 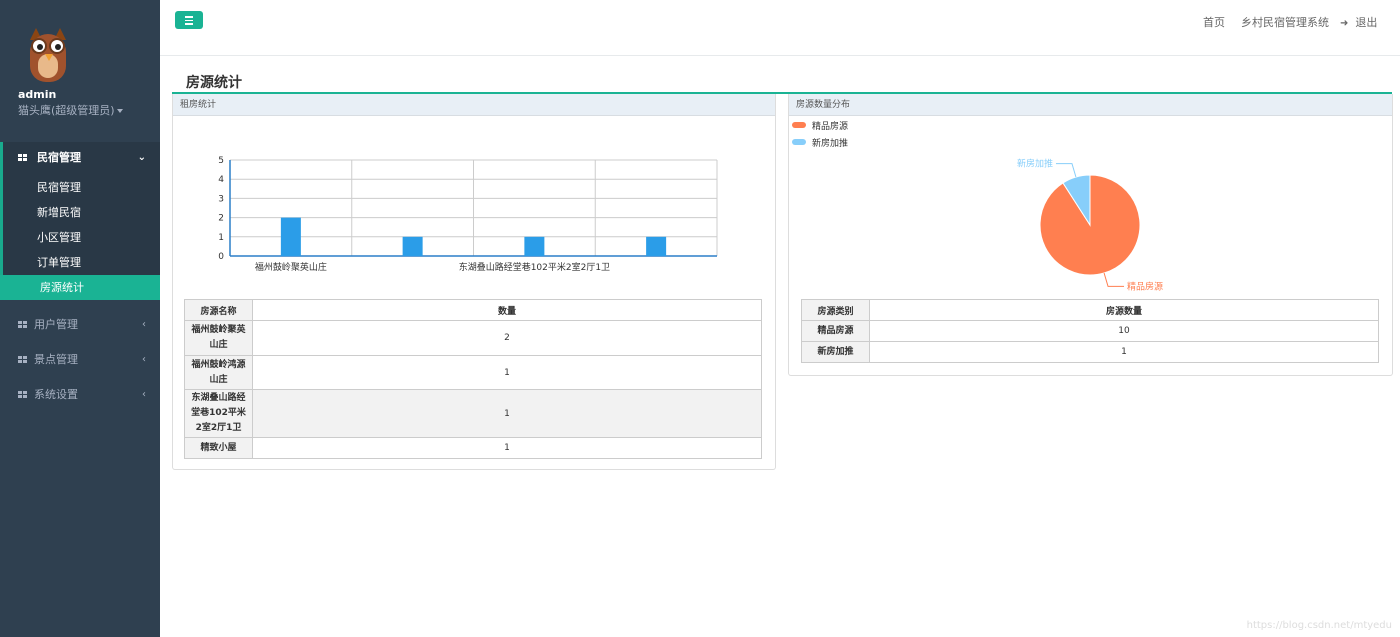 I want to click on pie-chart: 精品房源 新房加推, so click(x=1090, y=225).